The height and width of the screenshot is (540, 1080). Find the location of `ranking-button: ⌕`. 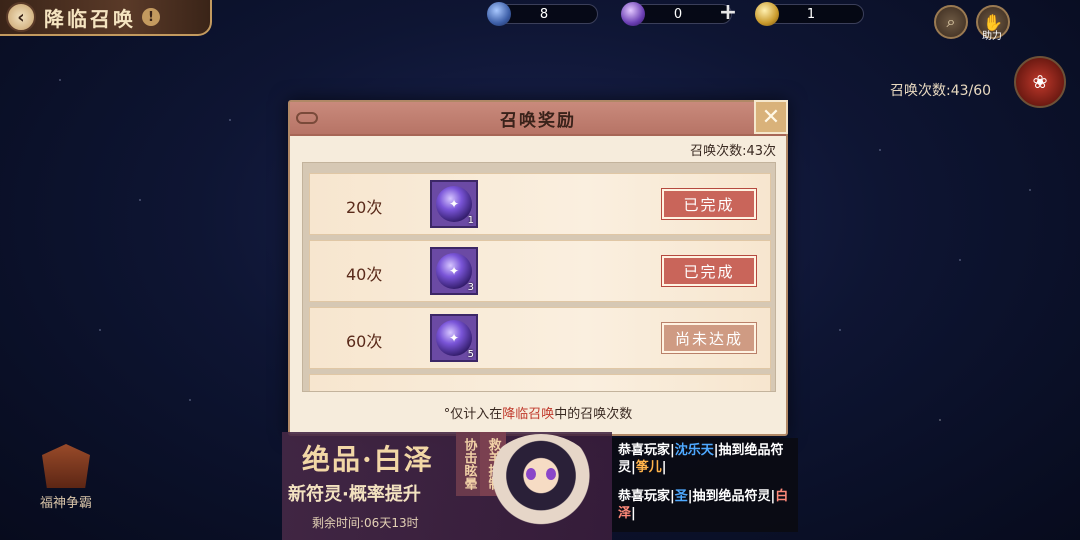

ranking-button: ⌕ is located at coordinates (951, 22).